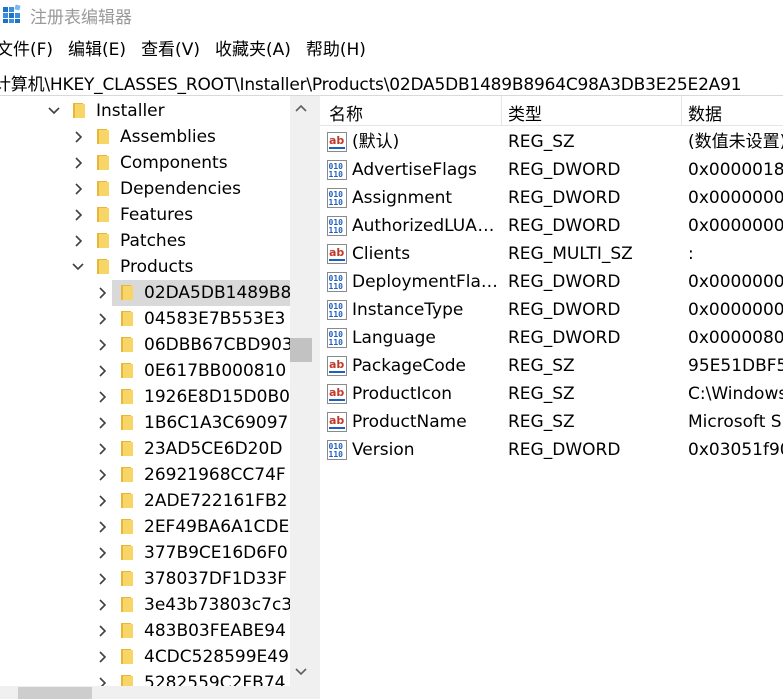 Image resolution: width=783 pixels, height=699 pixels. I want to click on value-name: Version, so click(383, 450).